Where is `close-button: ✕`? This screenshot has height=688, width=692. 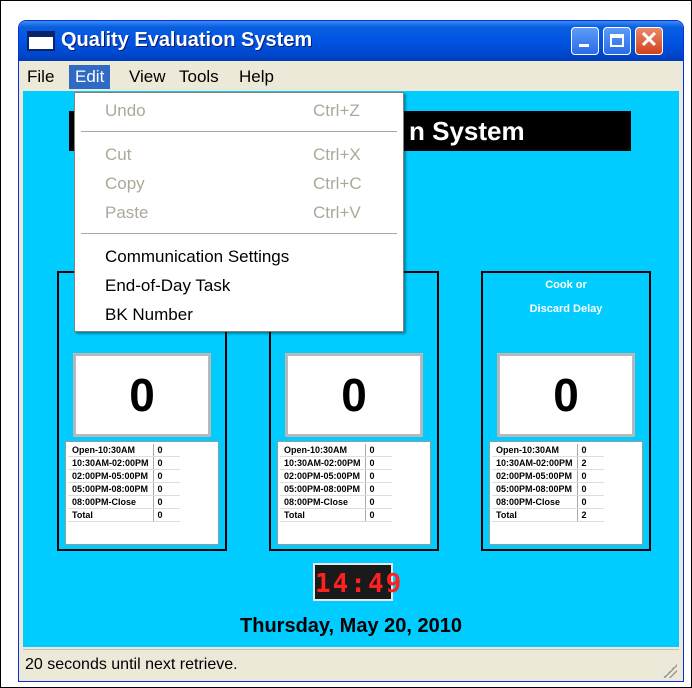 close-button: ✕ is located at coordinates (649, 41).